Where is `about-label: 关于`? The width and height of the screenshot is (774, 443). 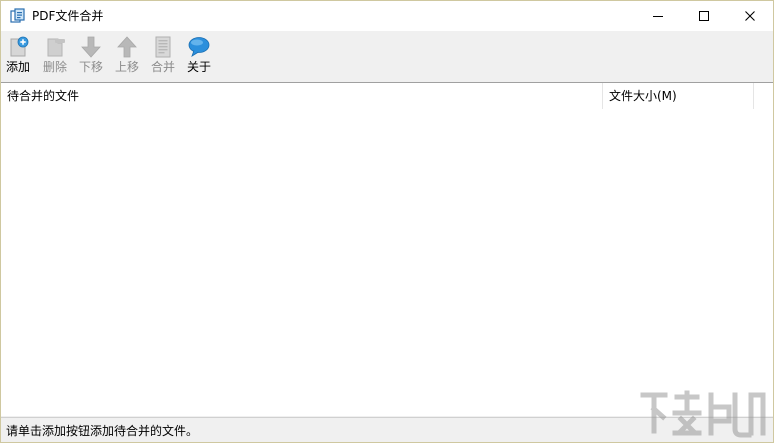 about-label: 关于 is located at coordinates (198, 67).